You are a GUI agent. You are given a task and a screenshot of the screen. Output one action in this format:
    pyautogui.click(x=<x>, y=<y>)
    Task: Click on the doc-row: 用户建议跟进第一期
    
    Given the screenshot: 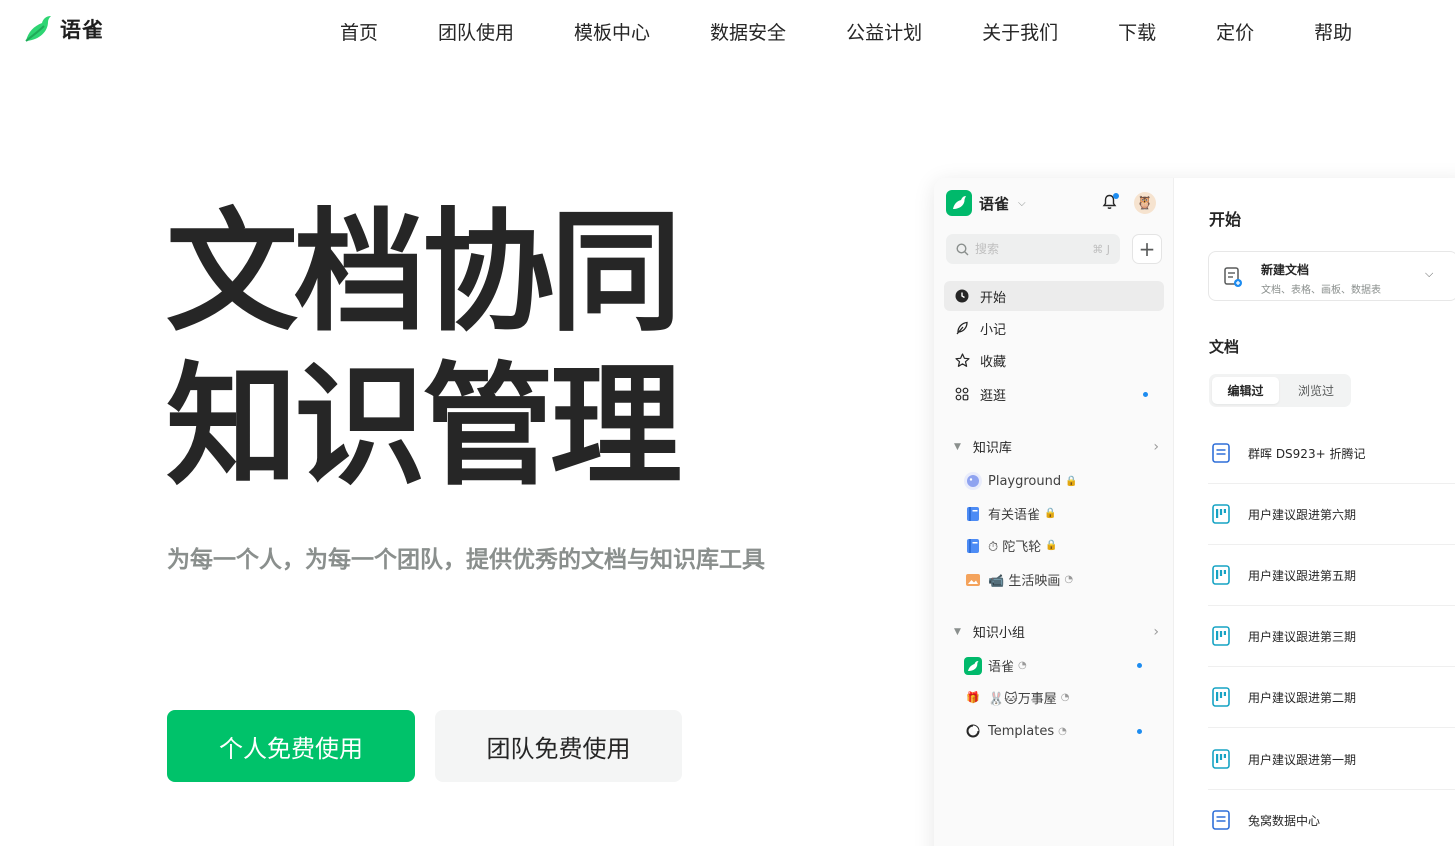 What is the action you would take?
    pyautogui.click(x=1331, y=759)
    